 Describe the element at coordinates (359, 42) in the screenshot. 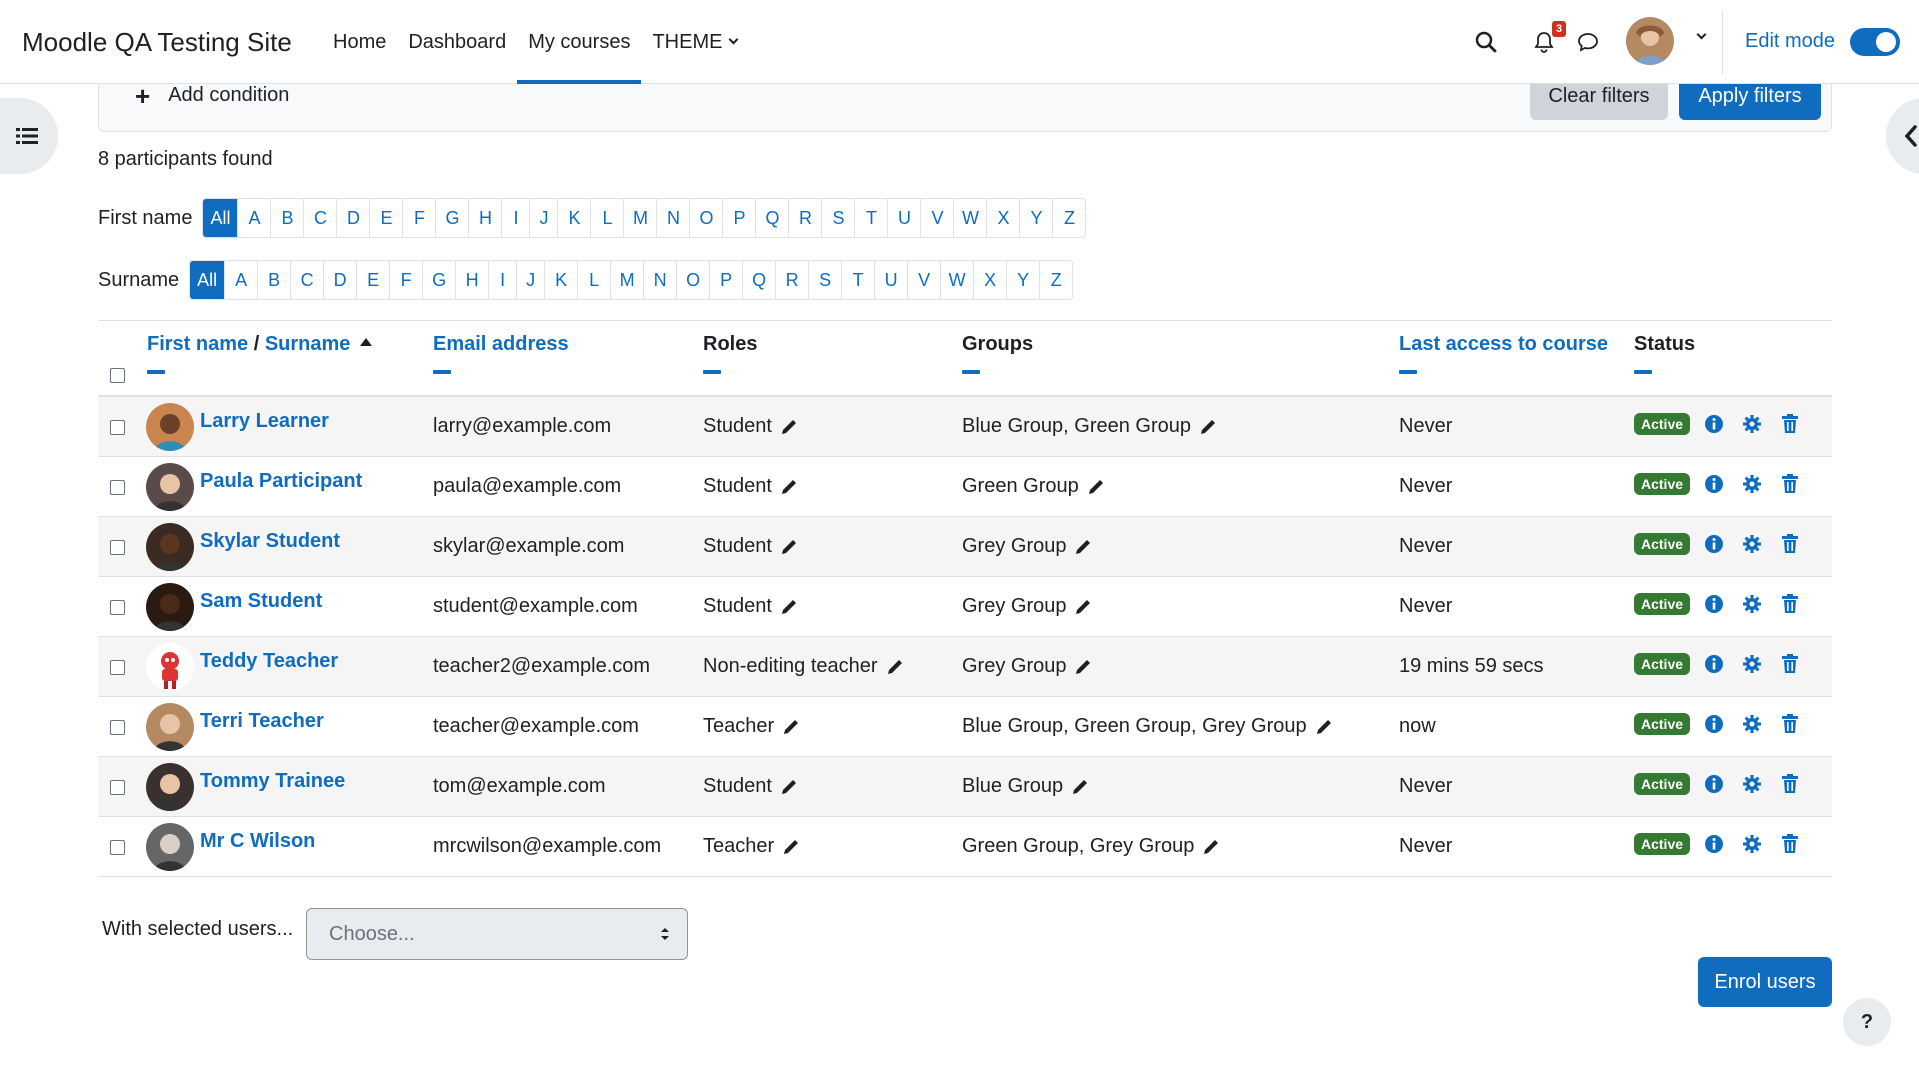

I see `nav-home: Home` at that location.